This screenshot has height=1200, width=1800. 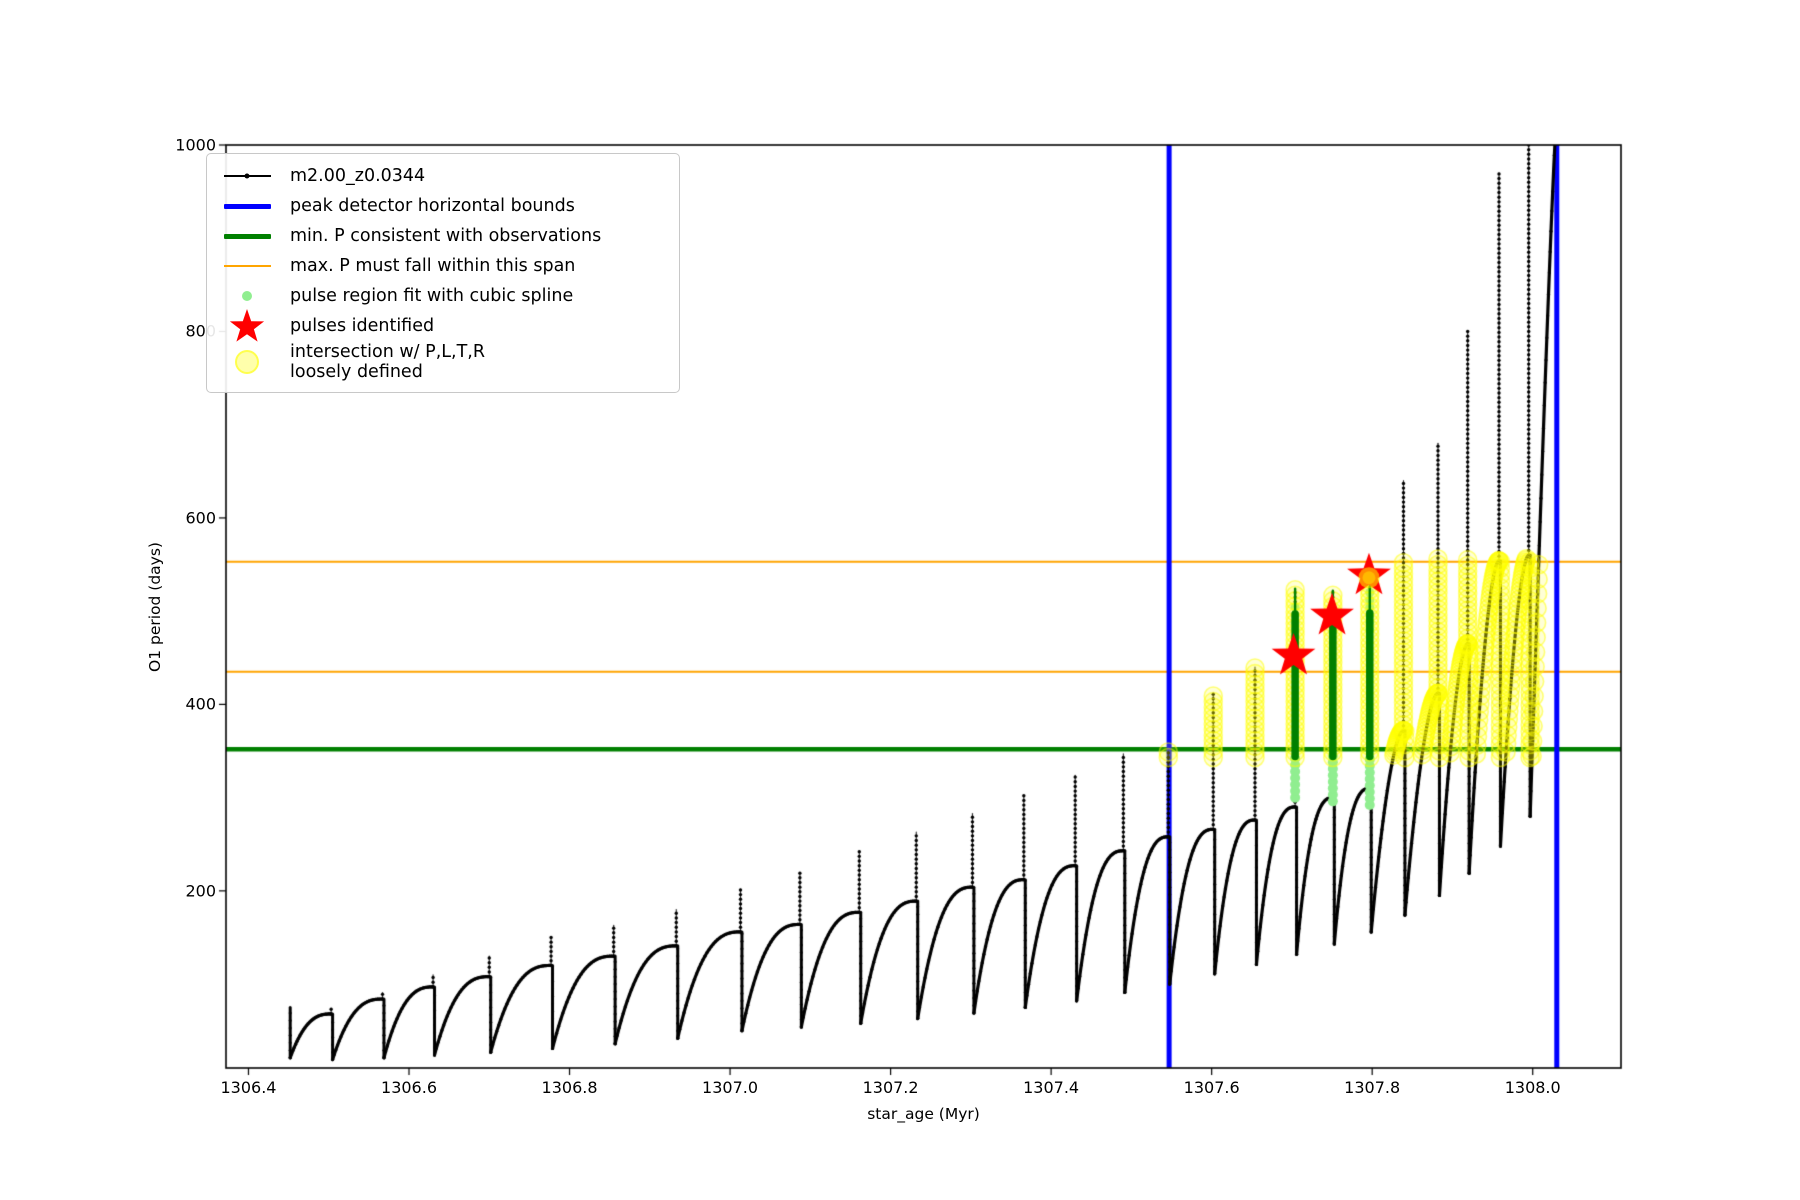 I want to click on x-tick-label: 1306.4, so click(x=248, y=1087).